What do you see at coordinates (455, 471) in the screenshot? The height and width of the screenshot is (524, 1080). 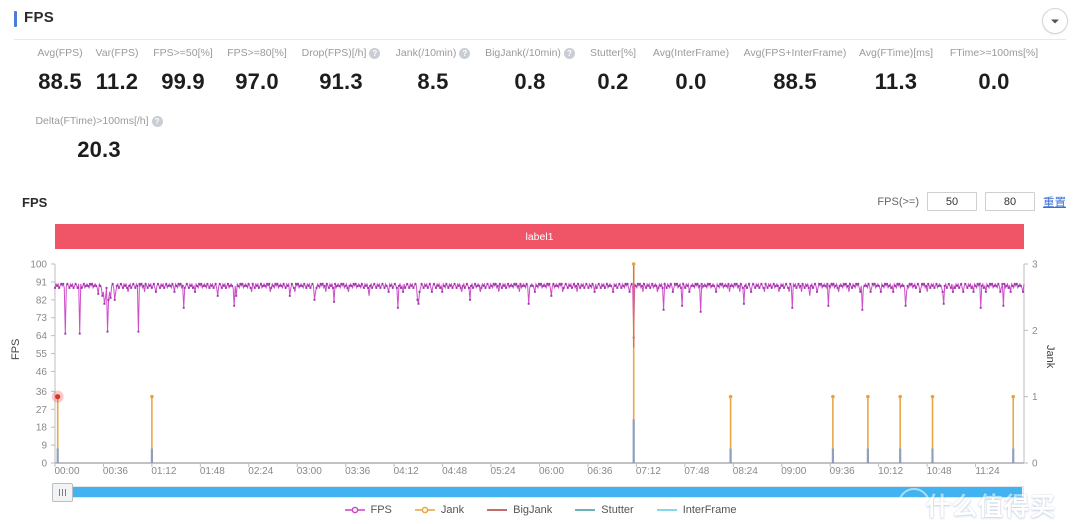 I see `x-axis-tick-label: 04:48` at bounding box center [455, 471].